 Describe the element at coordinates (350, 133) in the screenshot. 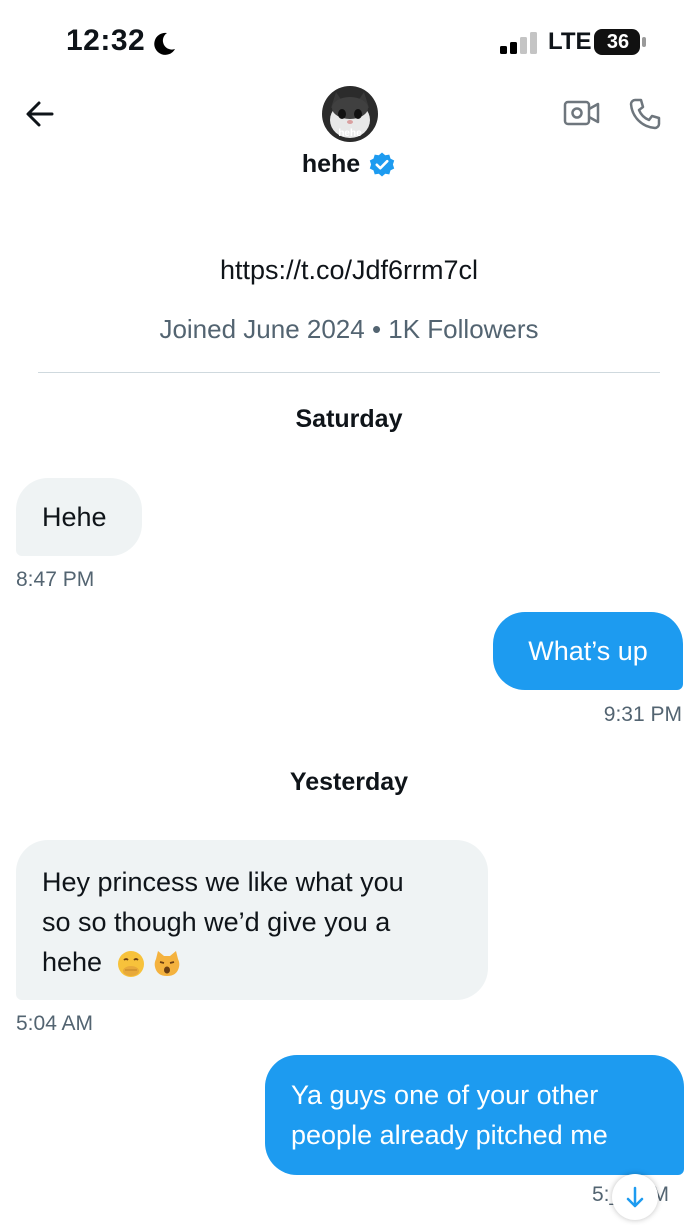

I see `avatar-caption: hehe` at that location.